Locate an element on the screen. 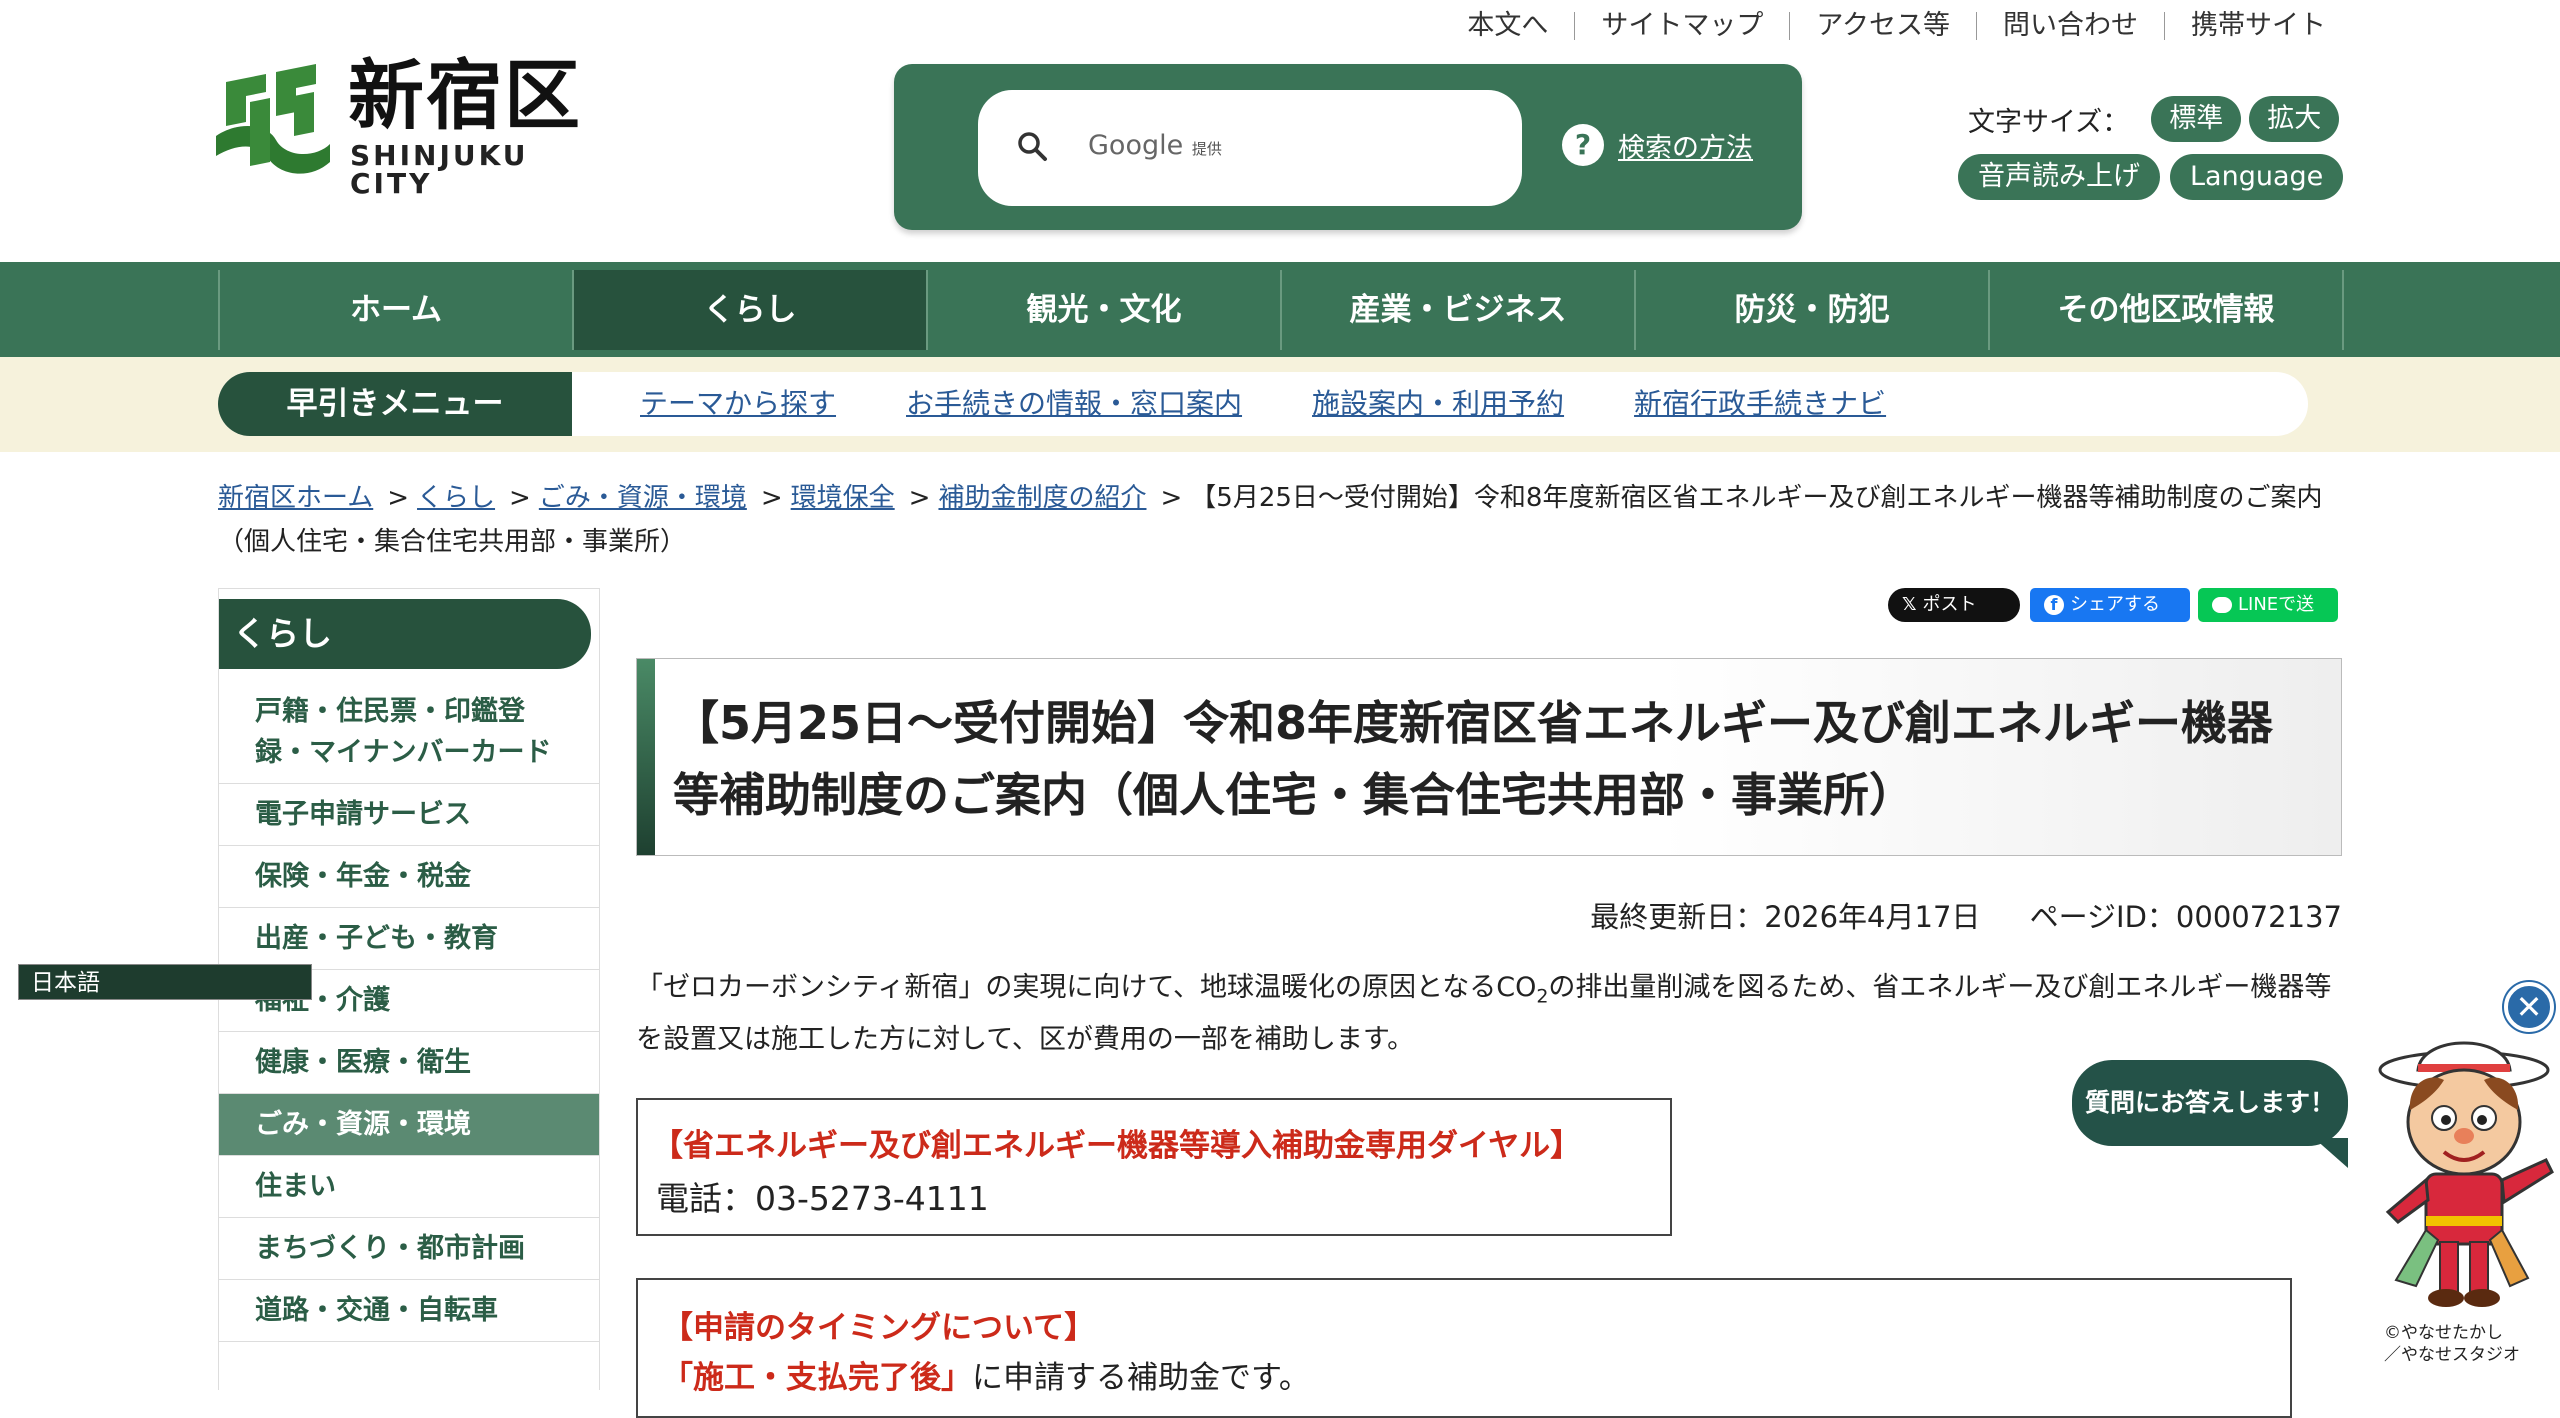  breadcrumb-link: ごみ・資源・環境 is located at coordinates (643, 498).